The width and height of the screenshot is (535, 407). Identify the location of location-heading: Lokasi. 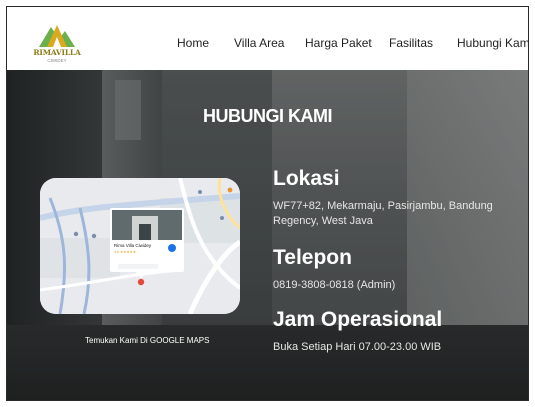
(306, 178).